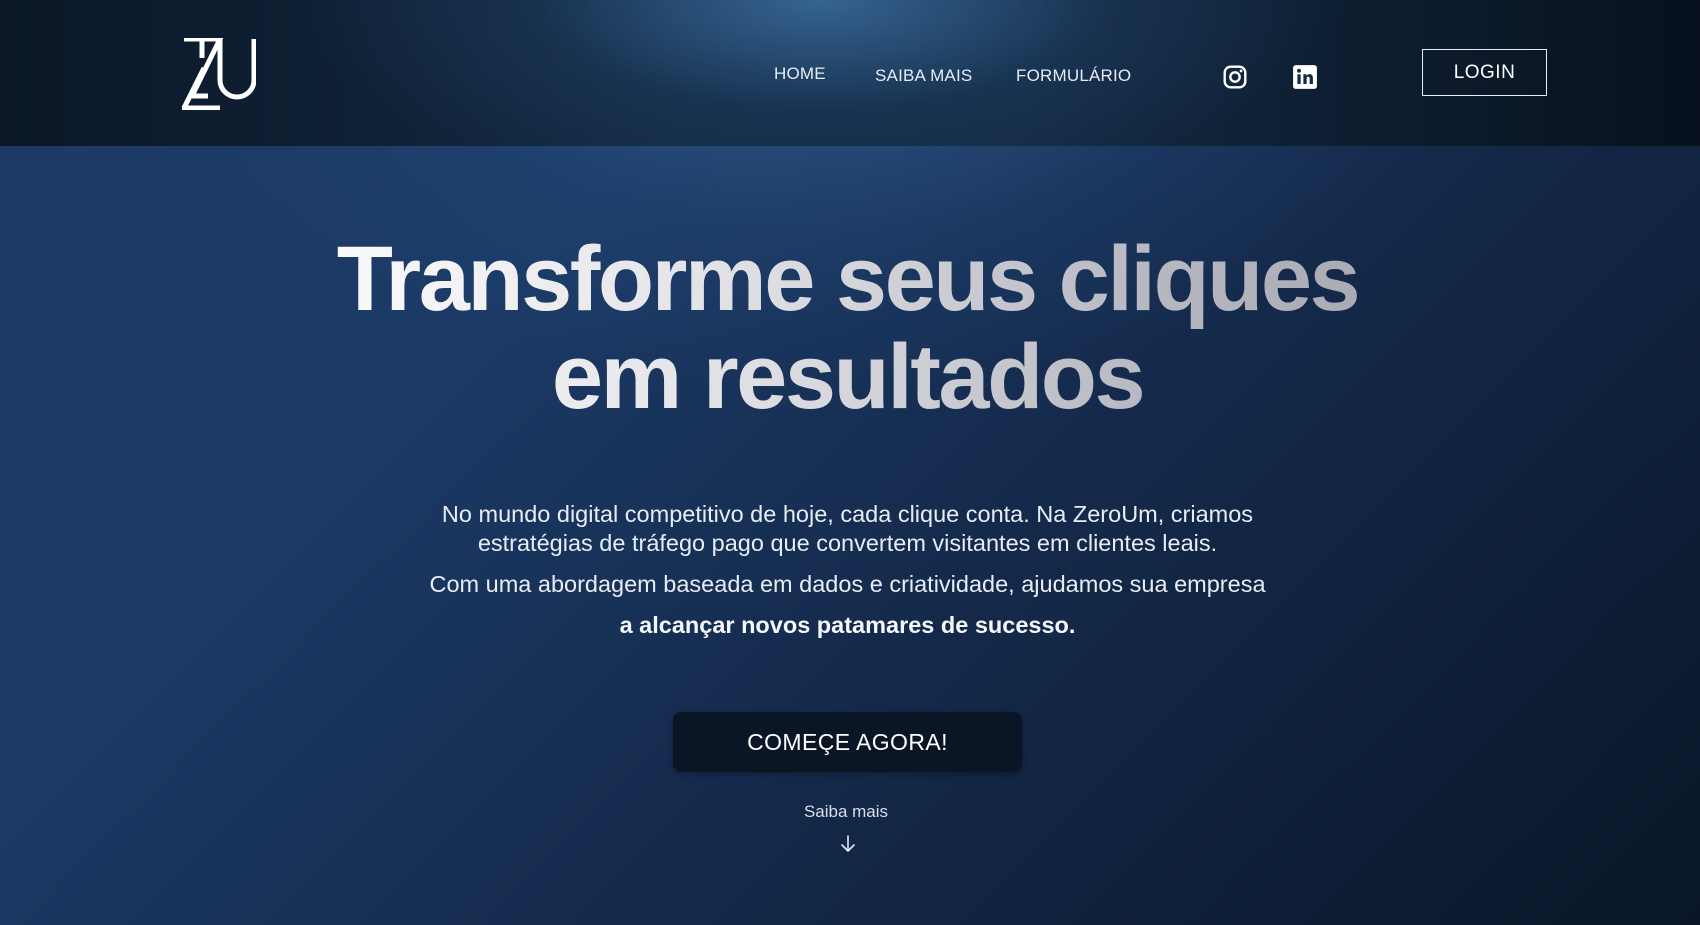 This screenshot has width=1700, height=925. Describe the element at coordinates (847, 279) in the screenshot. I see `hero-title-line-1: Transforme seus cliques` at that location.